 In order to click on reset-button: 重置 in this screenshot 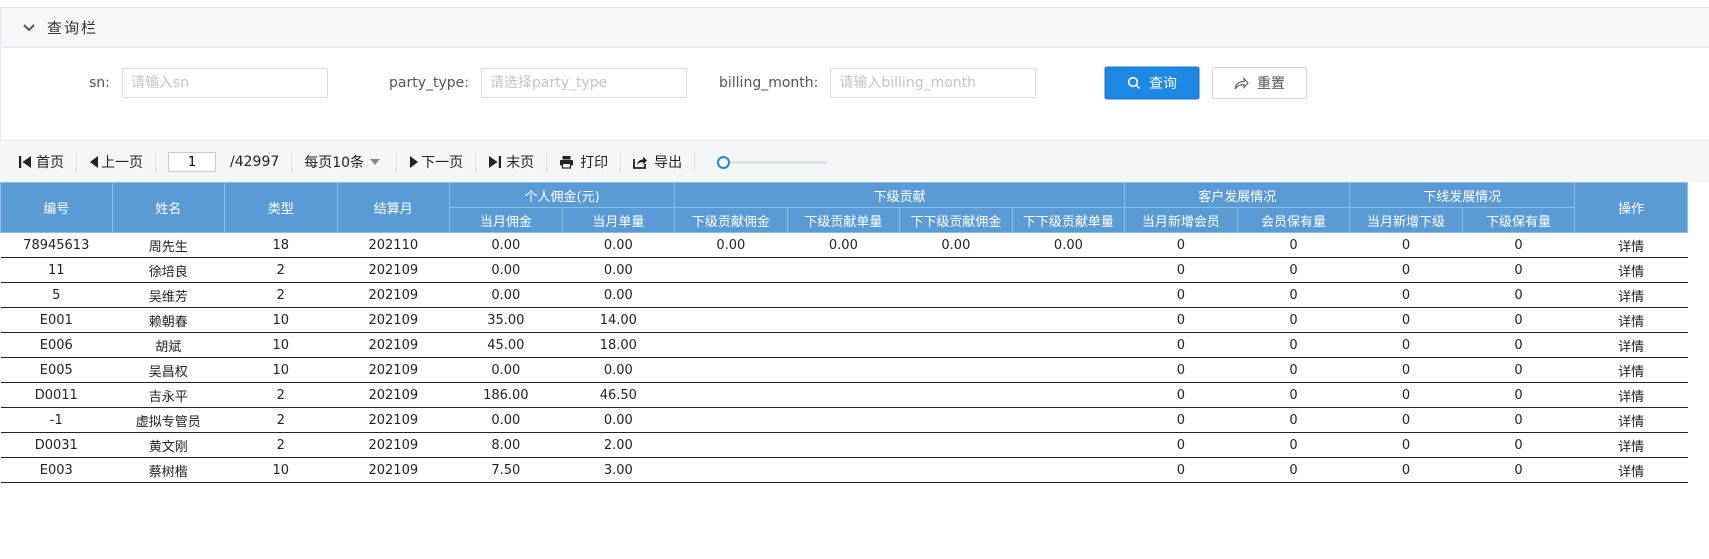, I will do `click(1259, 83)`.